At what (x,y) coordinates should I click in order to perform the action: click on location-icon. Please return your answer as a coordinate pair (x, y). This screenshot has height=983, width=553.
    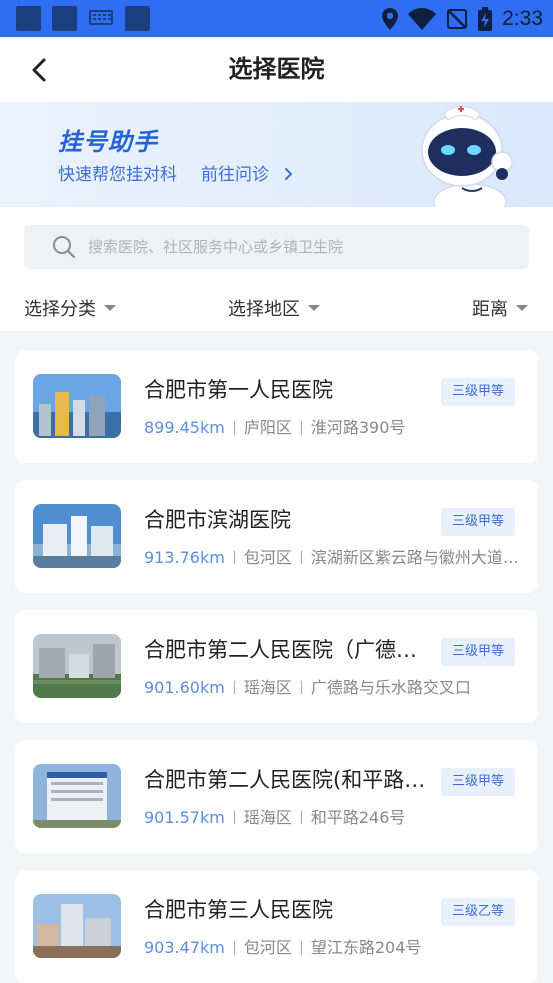
    Looking at the image, I should click on (390, 18).